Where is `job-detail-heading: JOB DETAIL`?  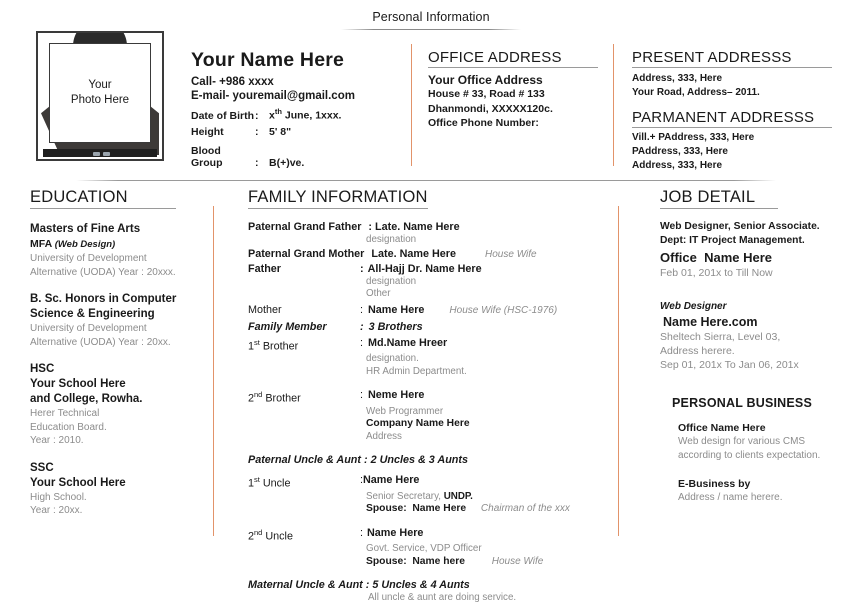 job-detail-heading: JOB DETAIL is located at coordinates (708, 197).